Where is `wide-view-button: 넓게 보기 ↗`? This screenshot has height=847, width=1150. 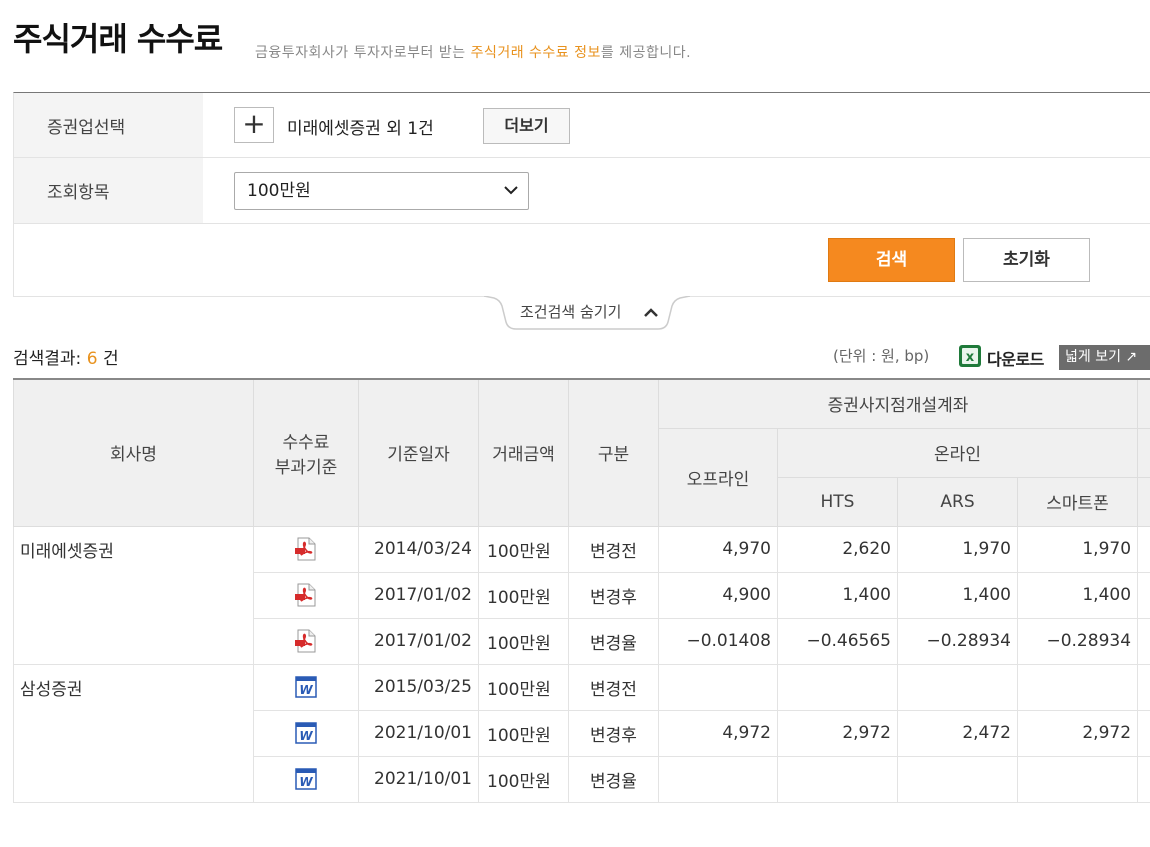
wide-view-button: 넓게 보기 ↗ is located at coordinates (1104, 357).